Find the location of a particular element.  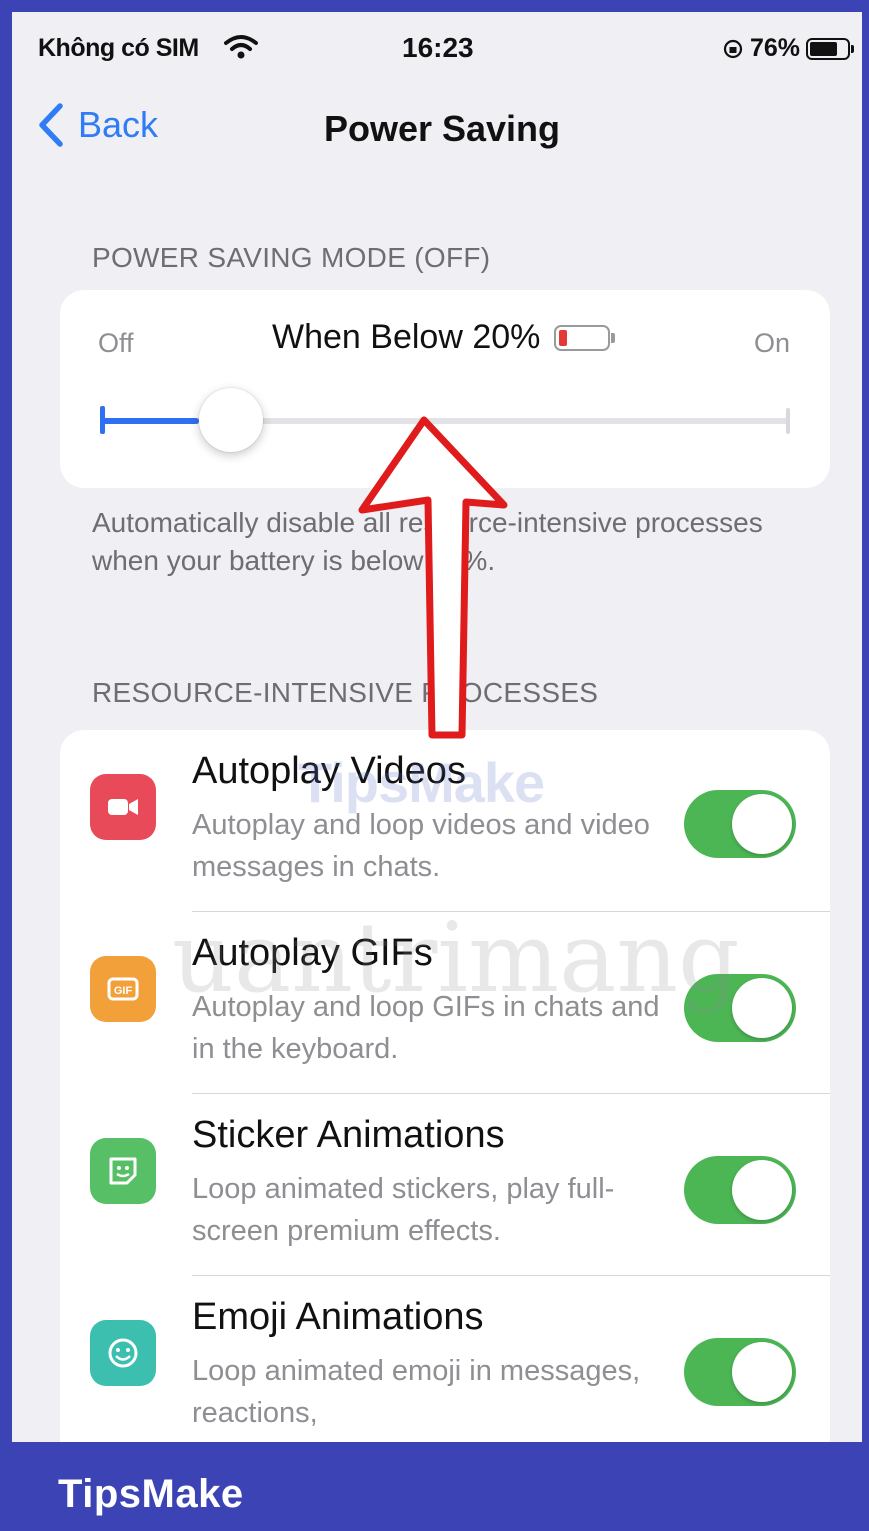

threshold-label-group: When Below 20% is located at coordinates (444, 337).